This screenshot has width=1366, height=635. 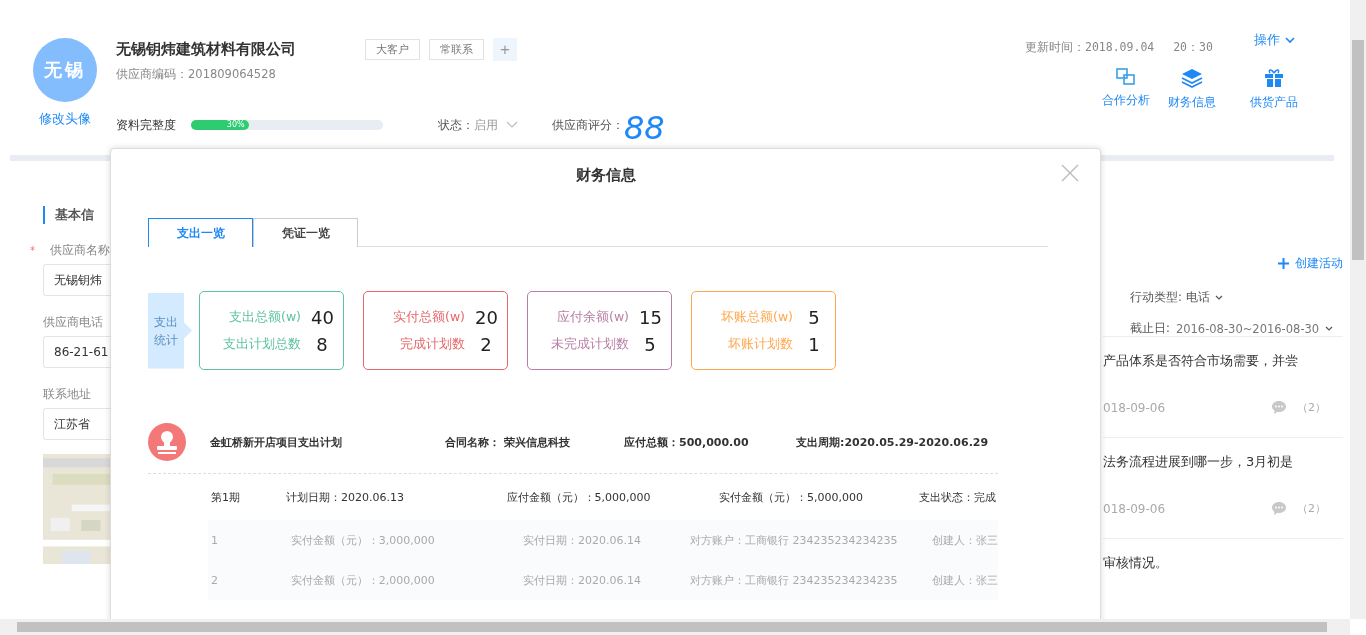 What do you see at coordinates (1070, 173) in the screenshot?
I see `close-icon` at bounding box center [1070, 173].